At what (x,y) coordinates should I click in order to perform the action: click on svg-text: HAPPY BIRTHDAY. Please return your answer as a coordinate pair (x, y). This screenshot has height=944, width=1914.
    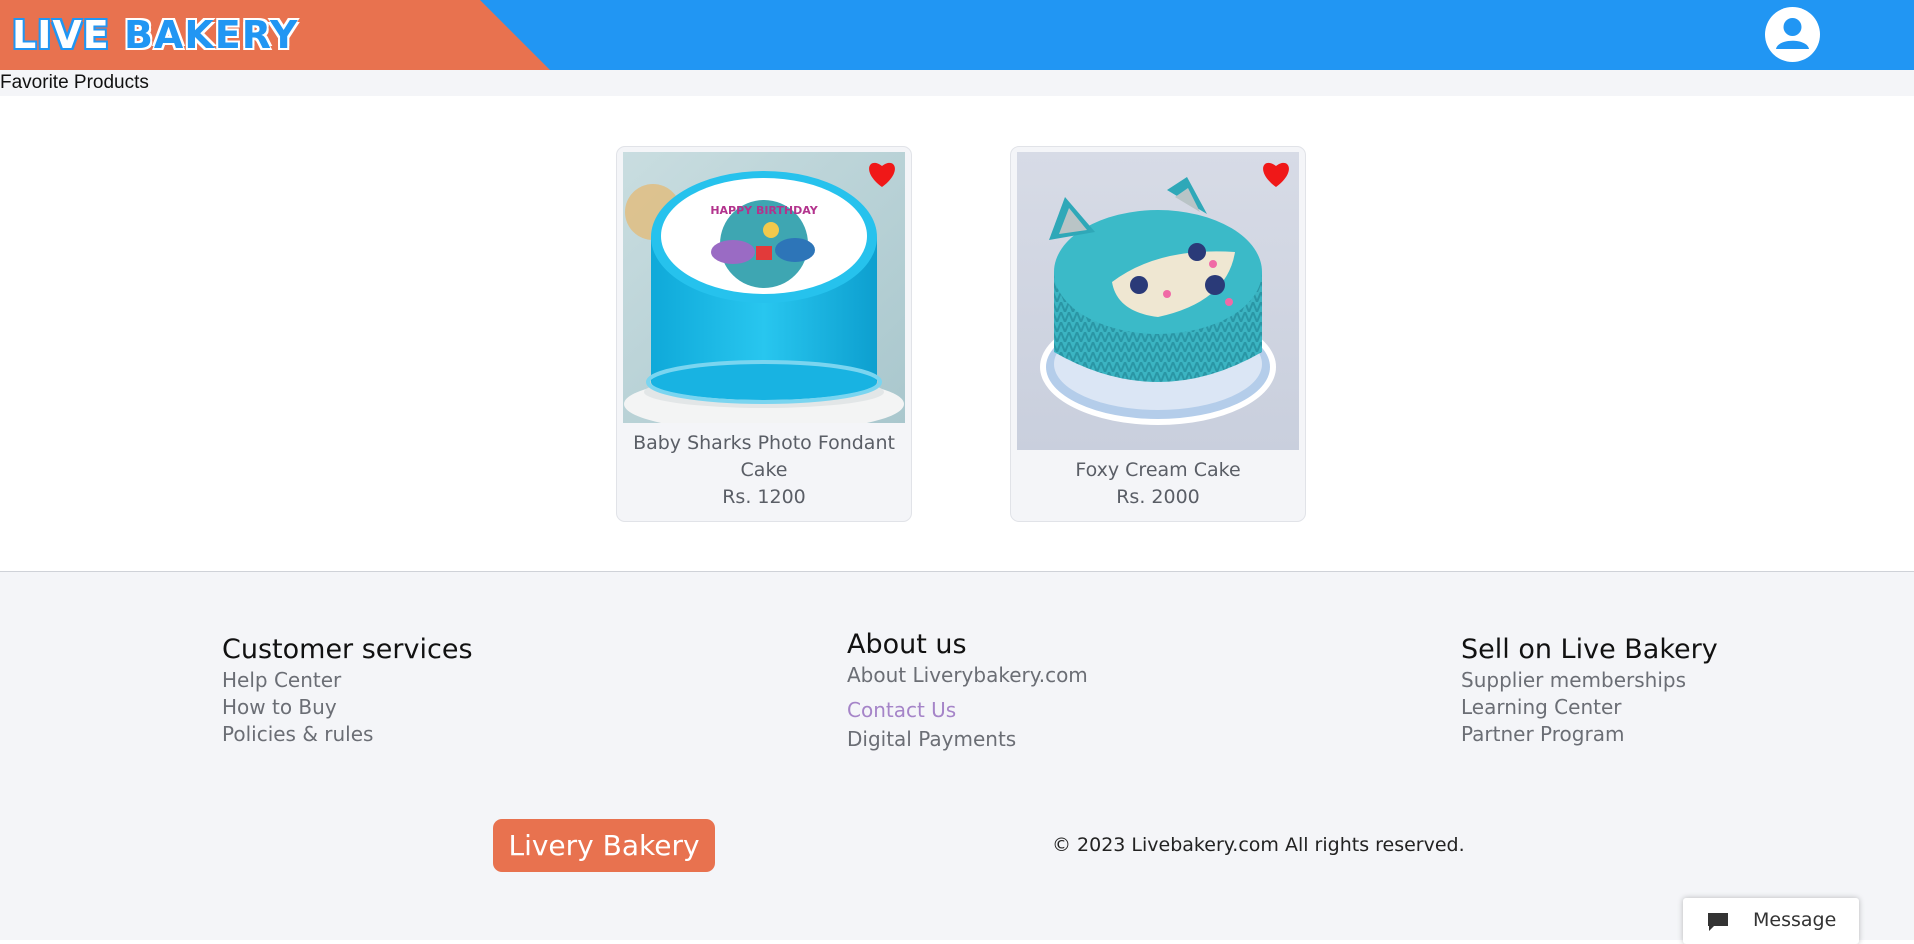
    Looking at the image, I should click on (764, 210).